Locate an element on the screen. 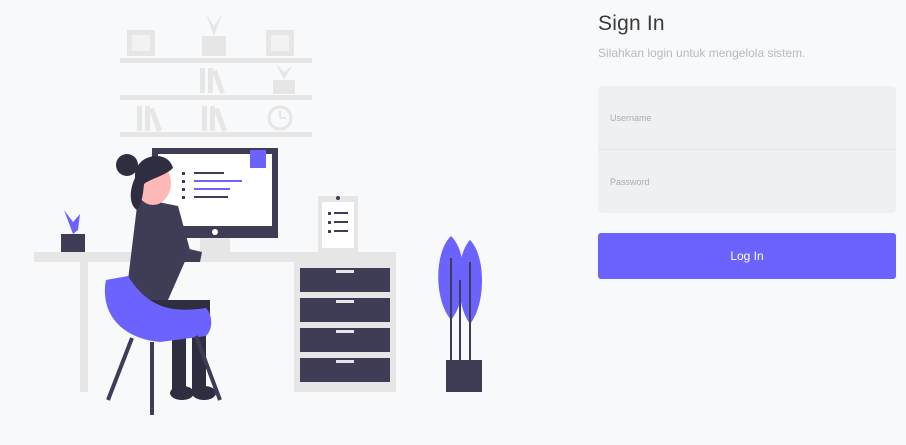 The image size is (906, 445). password-input is located at coordinates (747, 181).